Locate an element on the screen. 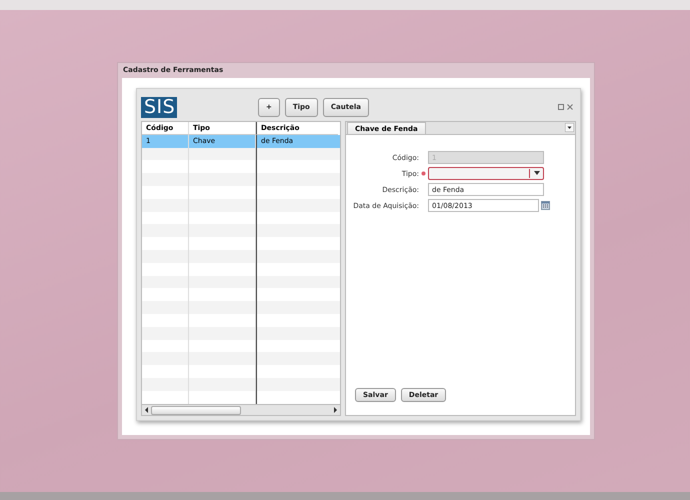  close-icon is located at coordinates (570, 107).